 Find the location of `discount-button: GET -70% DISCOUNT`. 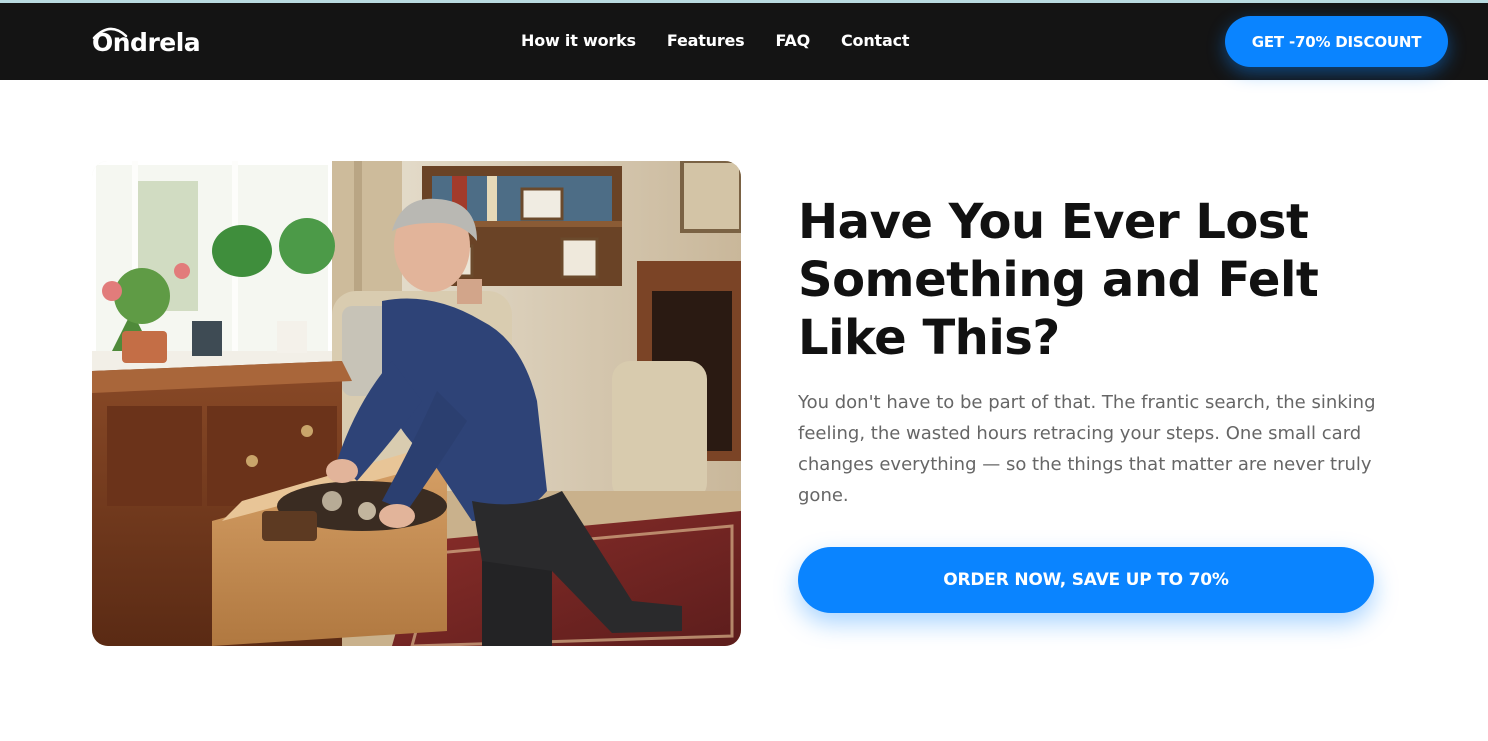

discount-button: GET -70% DISCOUNT is located at coordinates (1336, 41).